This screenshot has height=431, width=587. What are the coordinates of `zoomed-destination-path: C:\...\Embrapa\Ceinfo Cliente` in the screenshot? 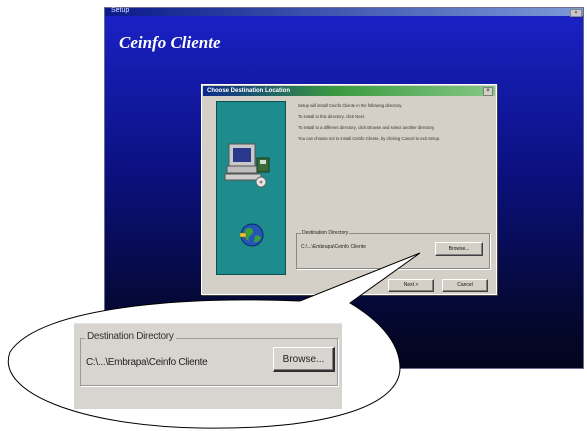 It's located at (147, 362).